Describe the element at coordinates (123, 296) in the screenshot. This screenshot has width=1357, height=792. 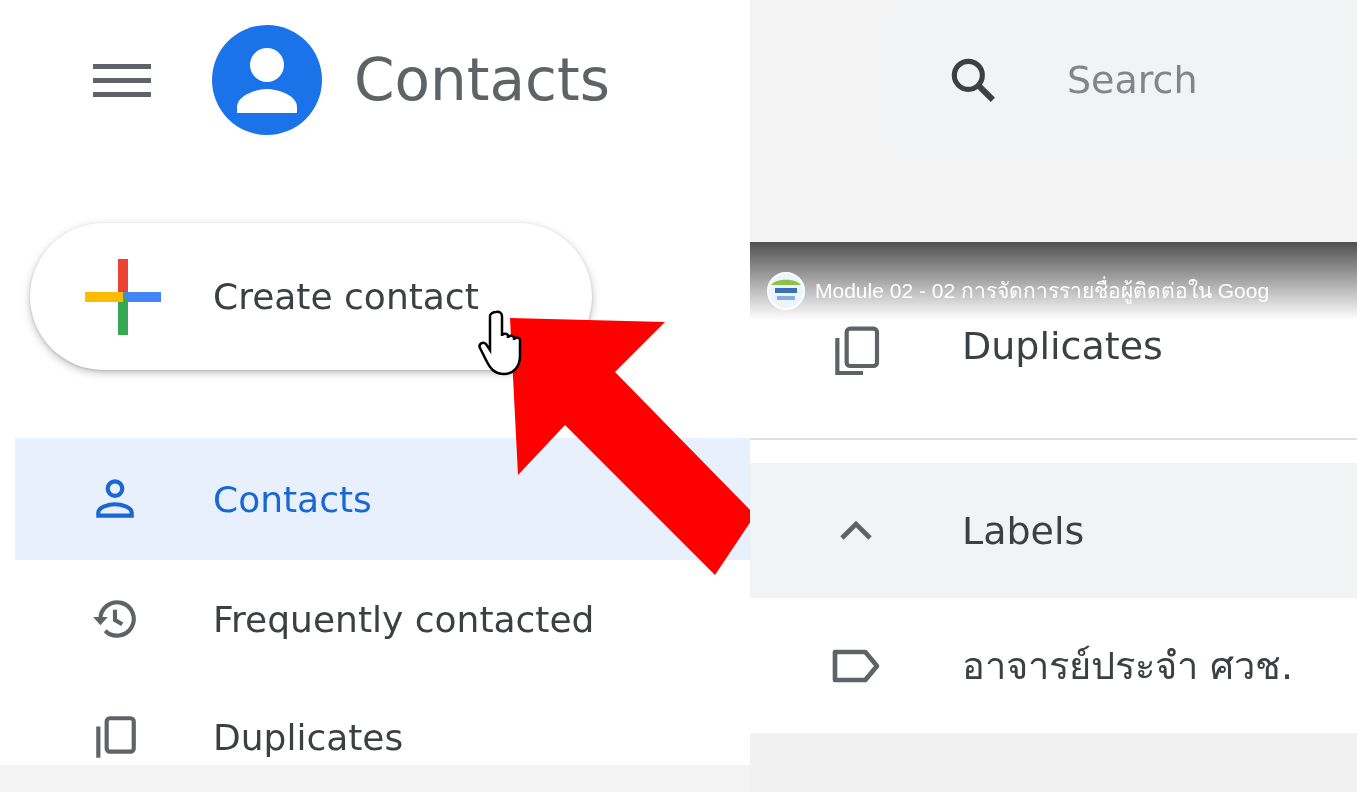
I see `plus-icon` at that location.